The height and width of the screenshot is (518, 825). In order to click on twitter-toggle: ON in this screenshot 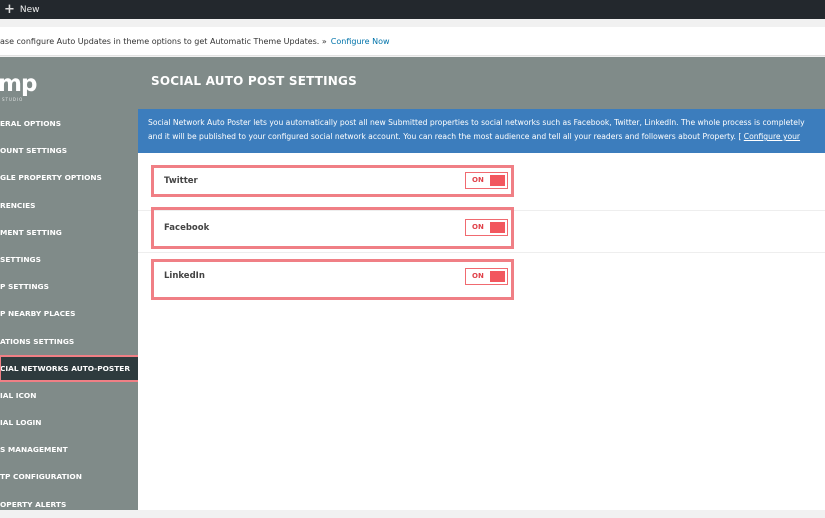, I will do `click(486, 180)`.